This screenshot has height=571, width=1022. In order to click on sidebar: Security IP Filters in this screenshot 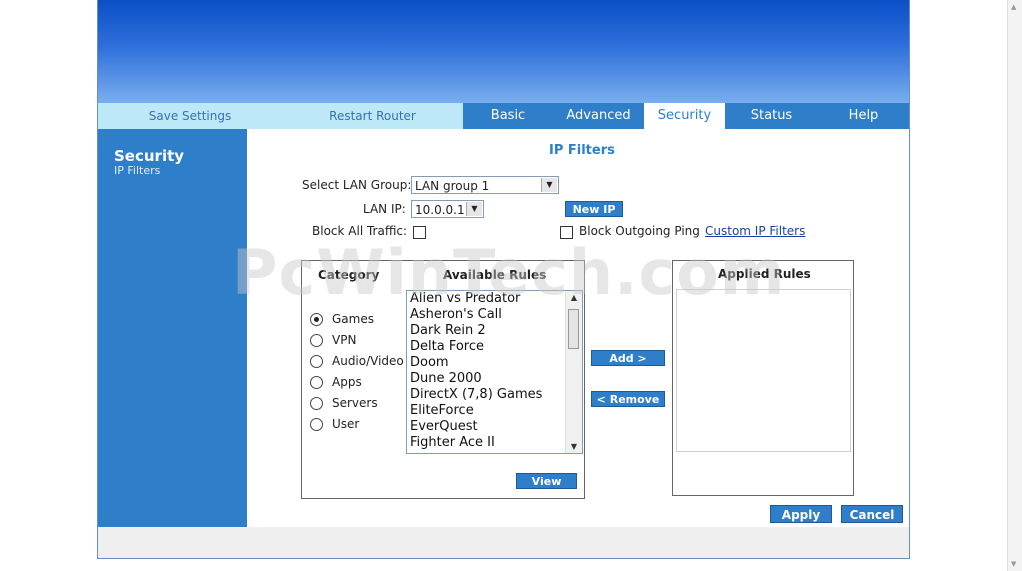, I will do `click(172, 328)`.